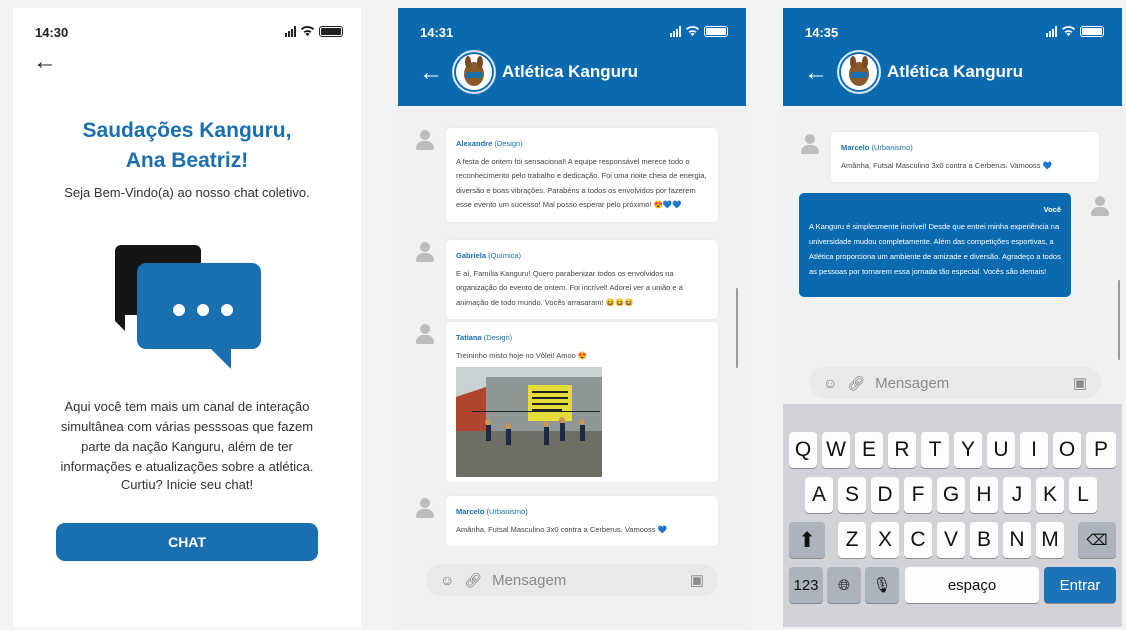 Image resolution: width=1126 pixels, height=630 pixels. I want to click on key-j: J, so click(1017, 495).